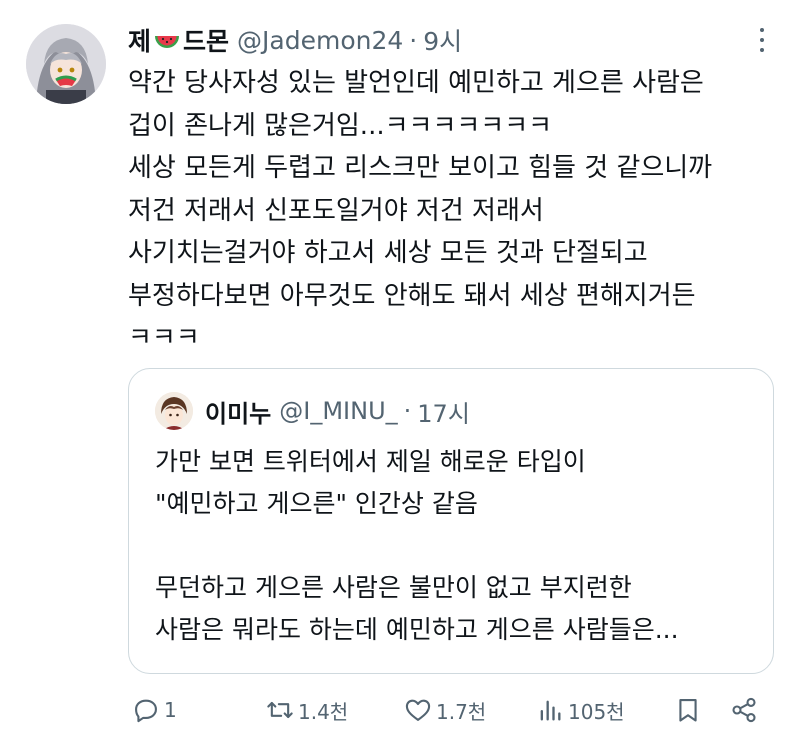 This screenshot has width=800, height=732. I want to click on like-count: 1.7천, so click(461, 711).